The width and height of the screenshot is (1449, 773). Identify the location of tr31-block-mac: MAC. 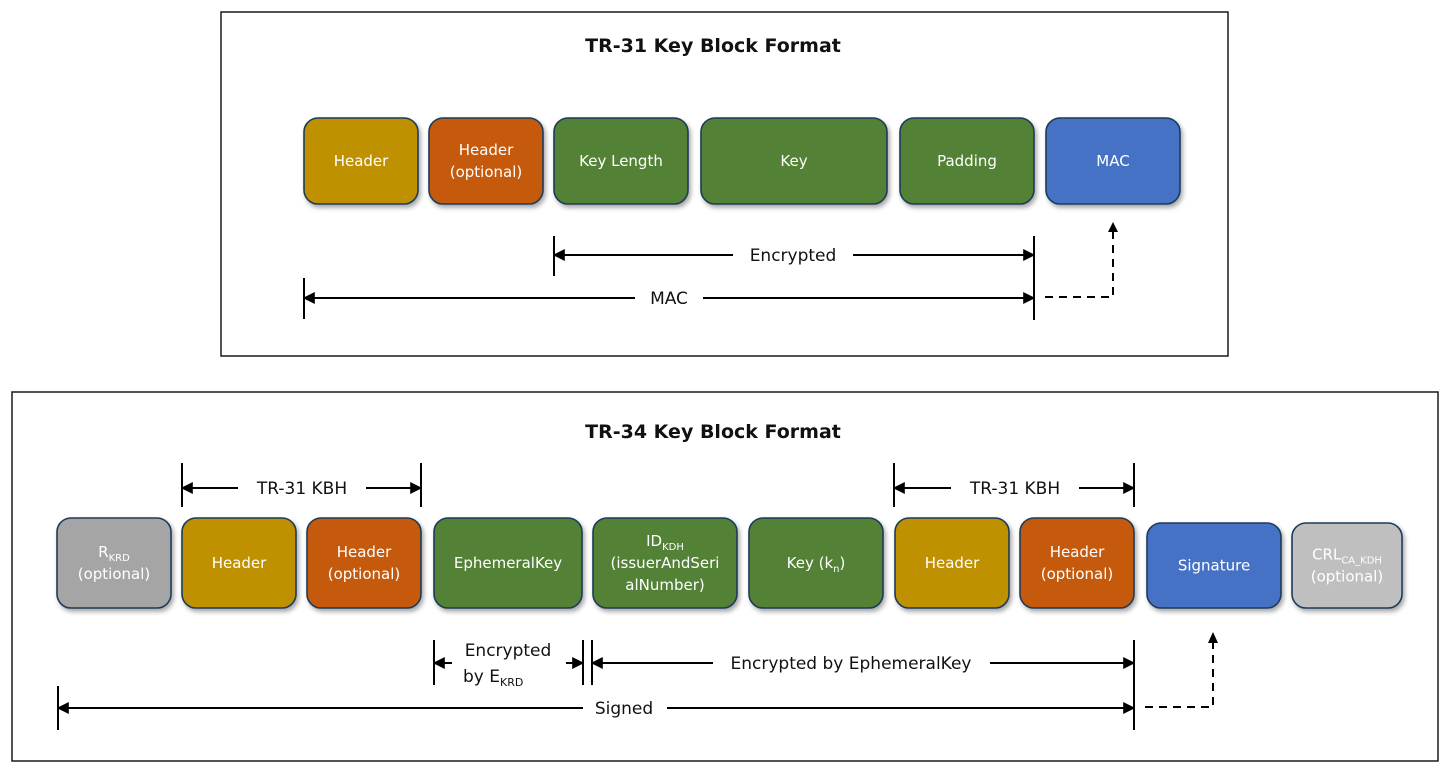
(1113, 161).